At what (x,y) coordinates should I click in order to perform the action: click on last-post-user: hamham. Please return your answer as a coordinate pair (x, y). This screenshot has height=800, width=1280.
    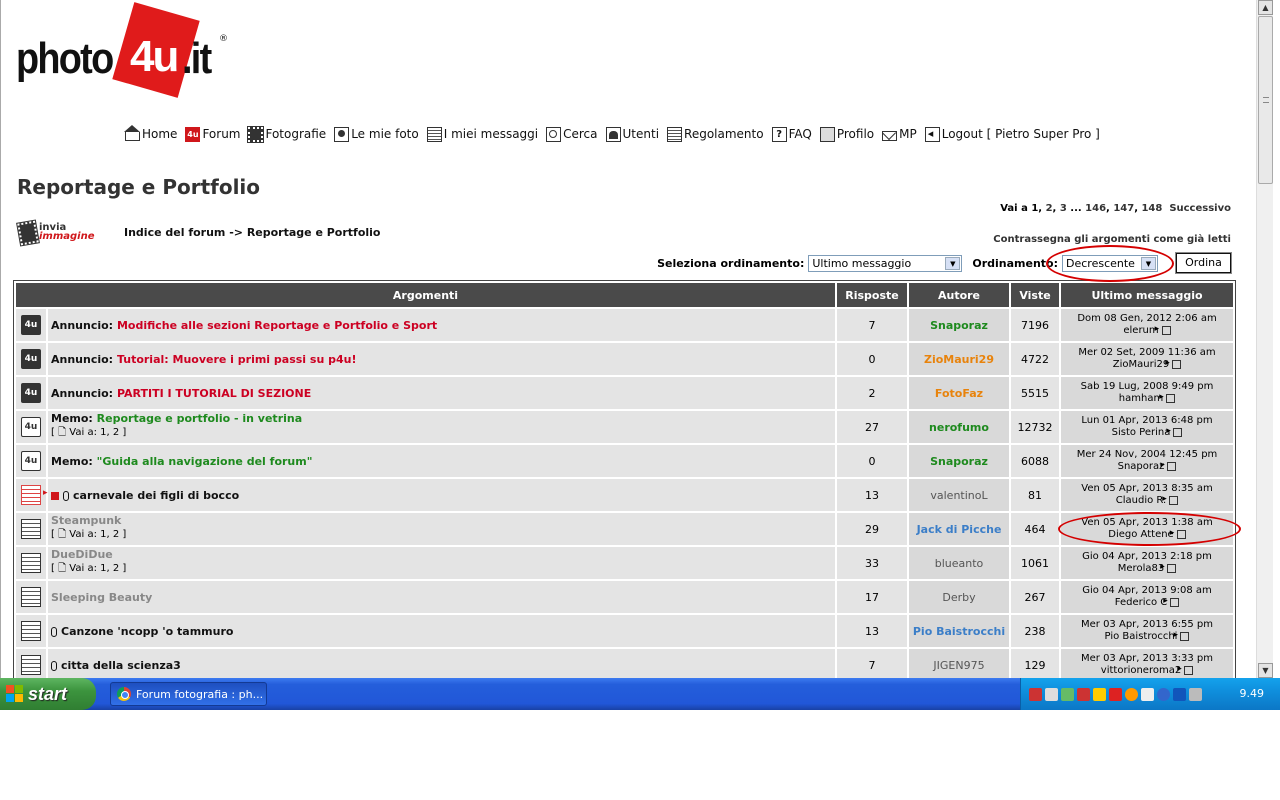
    Looking at the image, I should click on (1141, 398).